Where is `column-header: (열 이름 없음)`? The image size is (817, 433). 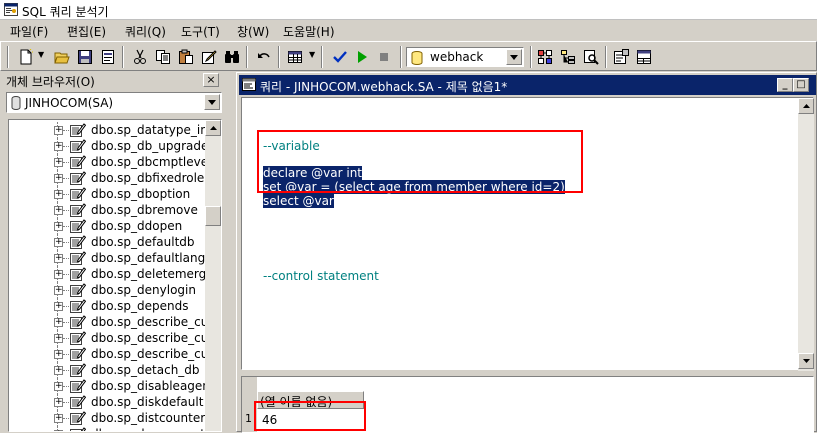 column-header: (열 이름 없음) is located at coordinates (310, 400).